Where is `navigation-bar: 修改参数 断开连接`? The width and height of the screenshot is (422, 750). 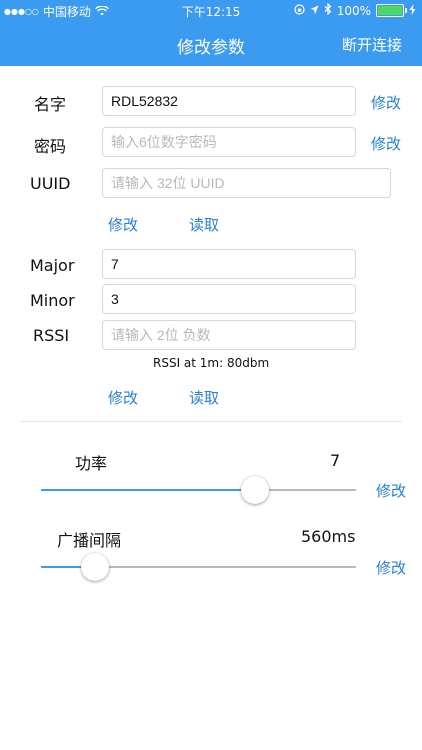
navigation-bar: 修改参数 断开连接 is located at coordinates (211, 44).